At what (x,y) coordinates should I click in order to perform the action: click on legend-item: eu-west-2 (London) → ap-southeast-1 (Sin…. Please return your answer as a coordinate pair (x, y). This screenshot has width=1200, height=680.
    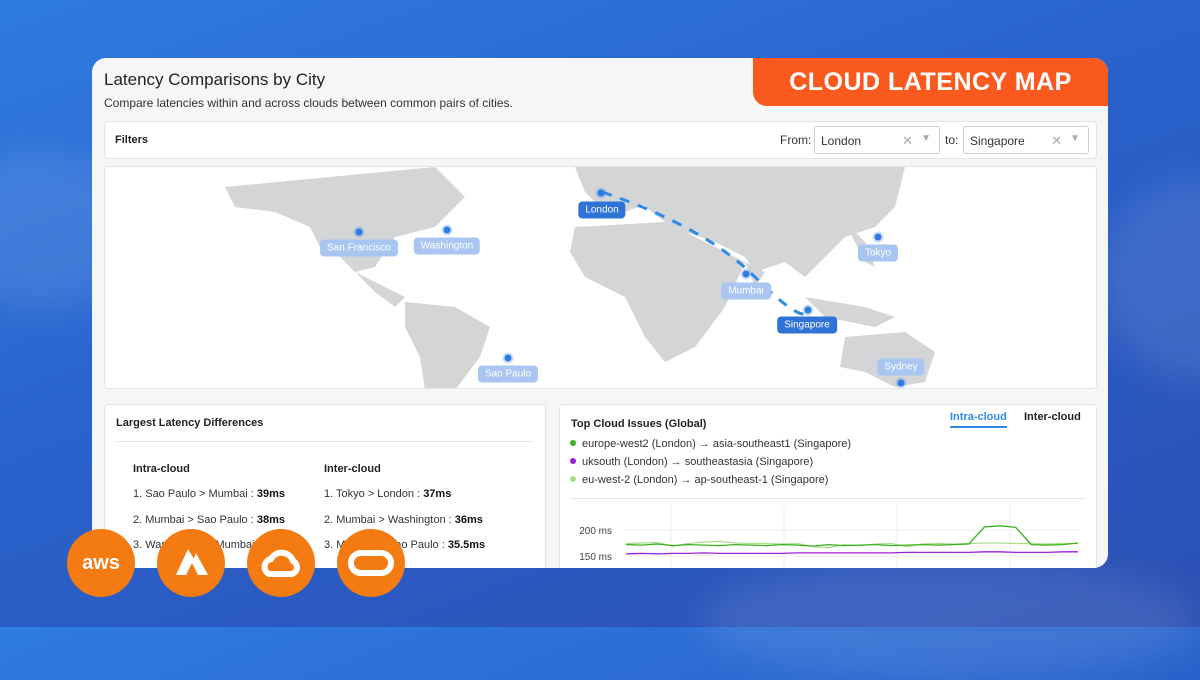
    Looking at the image, I should click on (699, 480).